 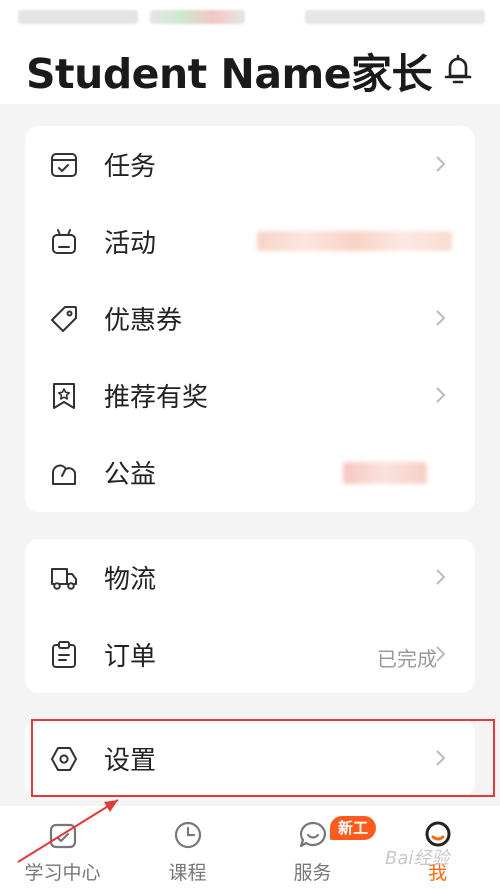 What do you see at coordinates (64, 579) in the screenshot?
I see `truck-icon` at bounding box center [64, 579].